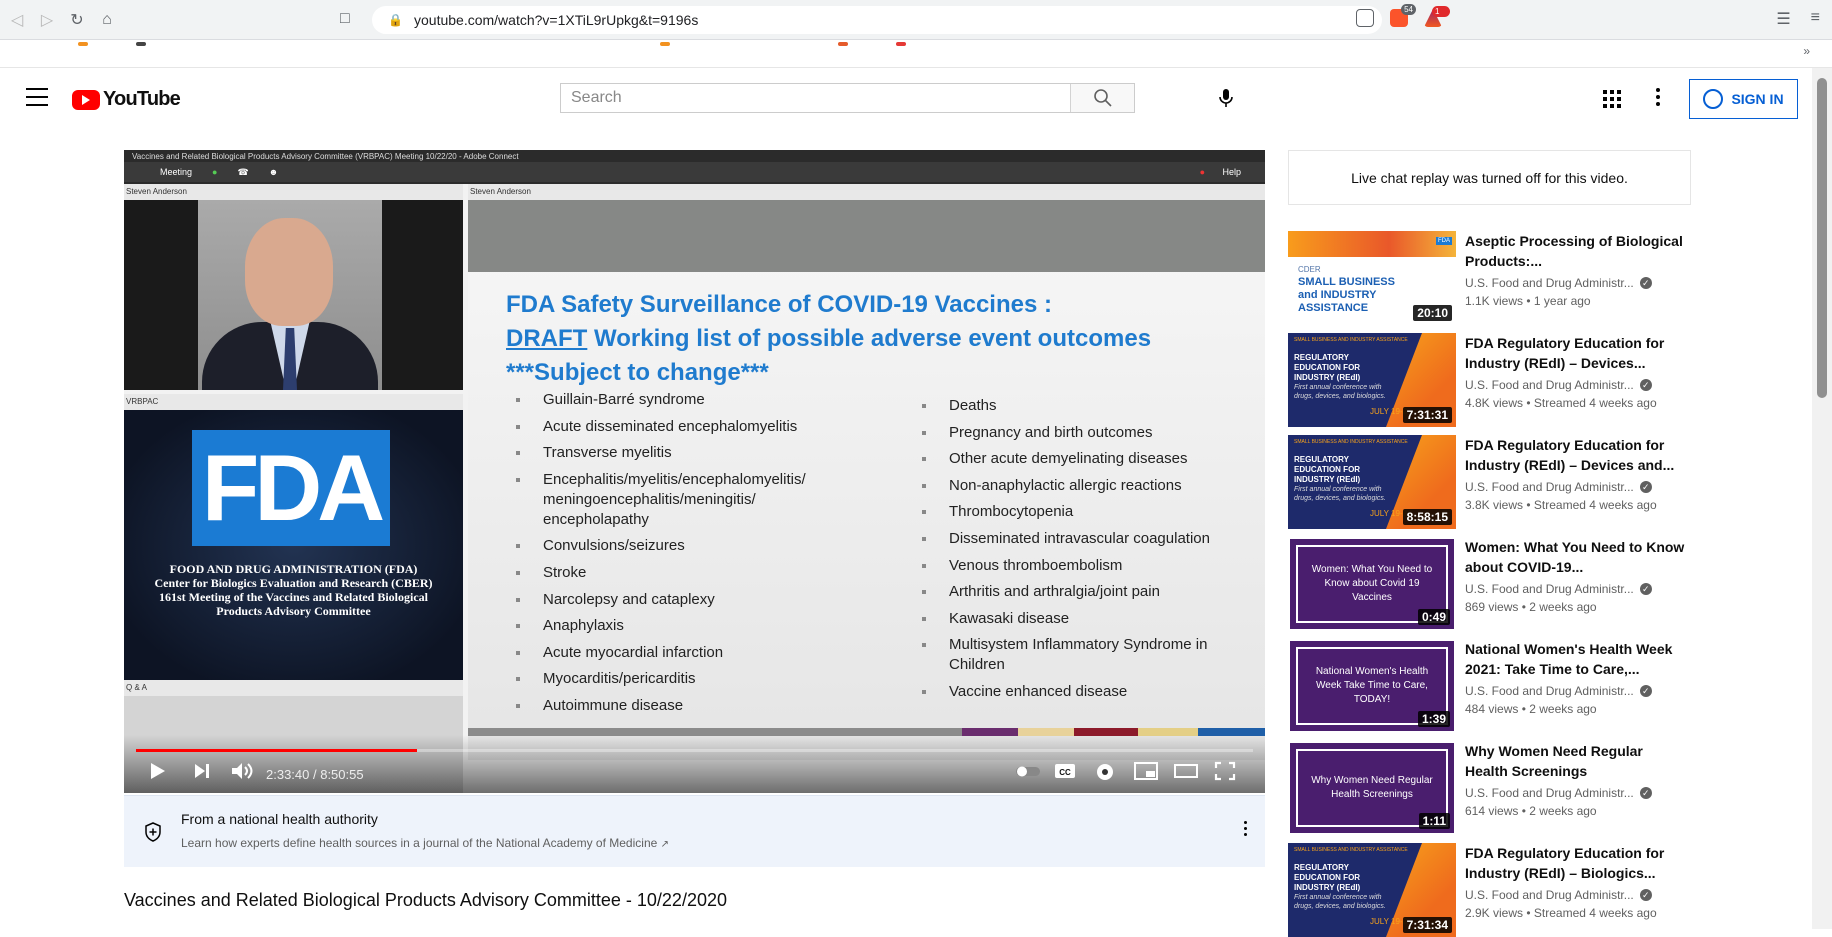 The image size is (1832, 937). What do you see at coordinates (694, 764) in the screenshot?
I see `player-controls: 2:33:40 / 8:50:55 CC` at bounding box center [694, 764].